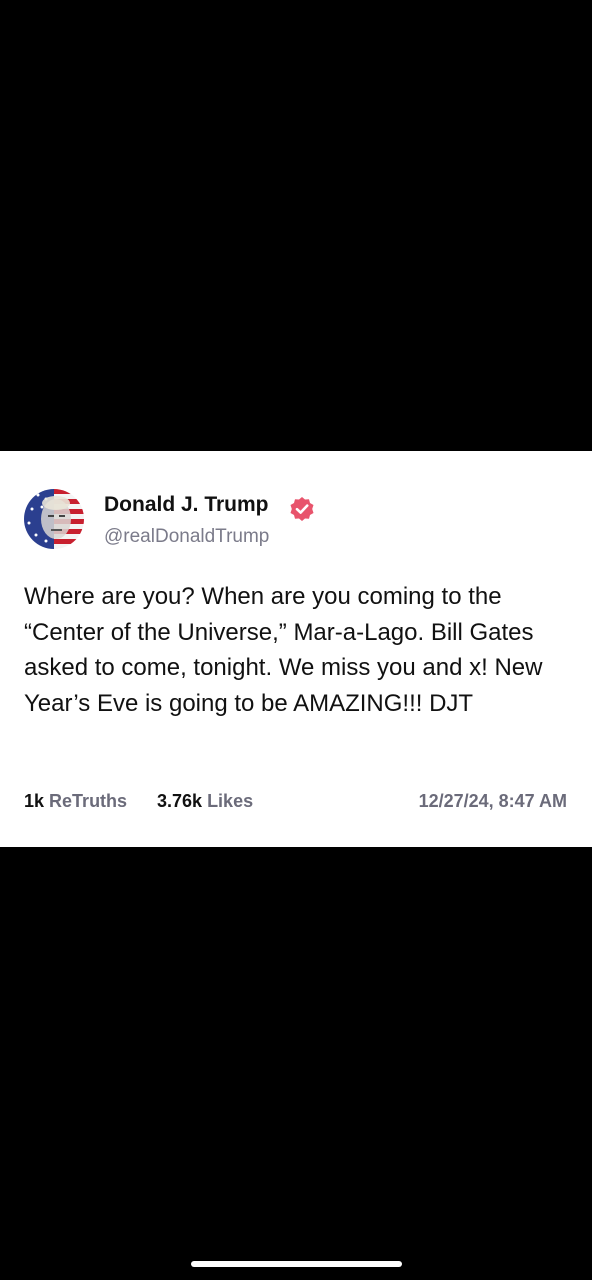 The image size is (592, 1280). What do you see at coordinates (180, 801) in the screenshot?
I see `likes-count: 3.76k` at bounding box center [180, 801].